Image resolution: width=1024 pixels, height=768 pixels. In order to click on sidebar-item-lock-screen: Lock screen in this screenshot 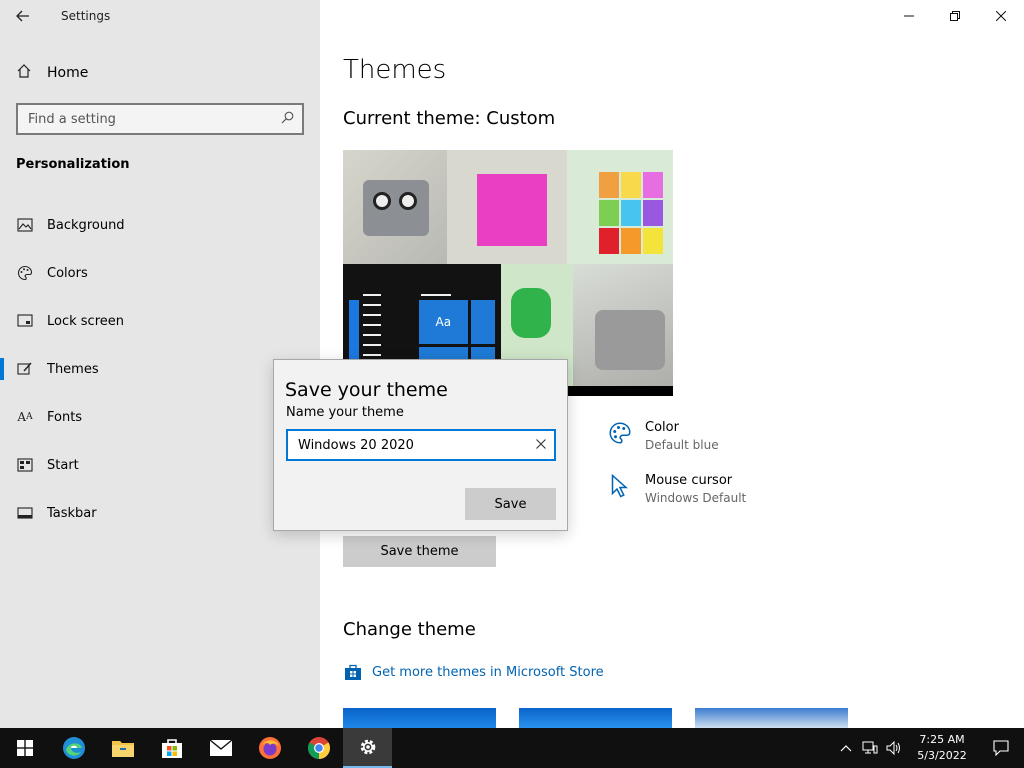, I will do `click(160, 321)`.